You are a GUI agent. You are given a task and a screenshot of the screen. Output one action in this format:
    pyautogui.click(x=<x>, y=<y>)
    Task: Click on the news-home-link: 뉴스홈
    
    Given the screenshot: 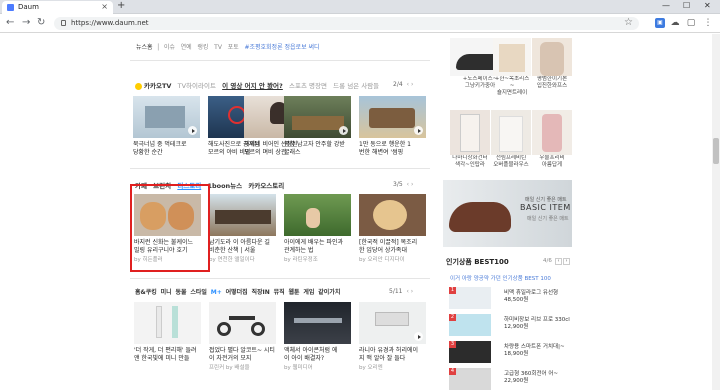 What is the action you would take?
    pyautogui.click(x=144, y=47)
    